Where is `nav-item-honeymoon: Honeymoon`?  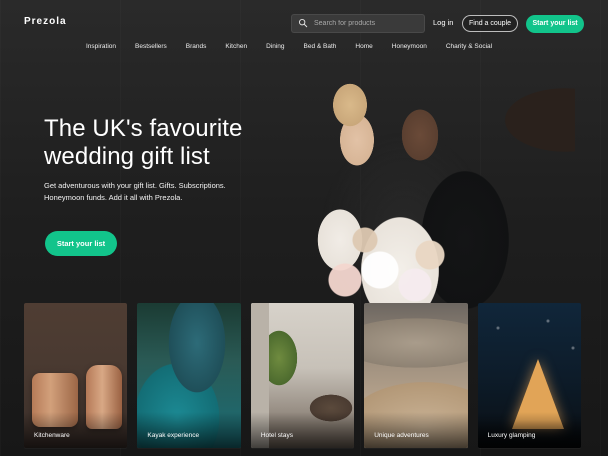 nav-item-honeymoon: Honeymoon is located at coordinates (409, 48).